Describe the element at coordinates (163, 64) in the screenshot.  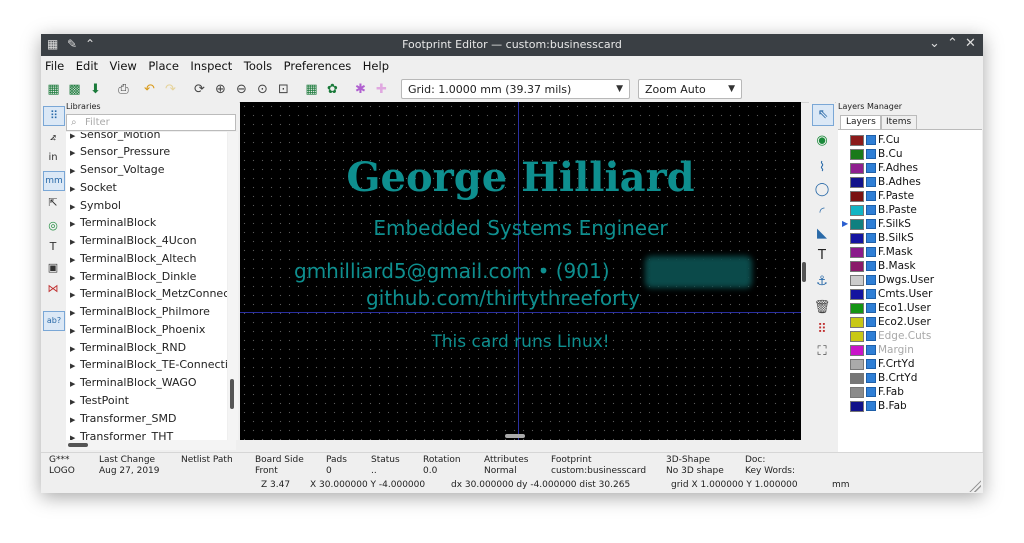
I see `menu-place: Place` at that location.